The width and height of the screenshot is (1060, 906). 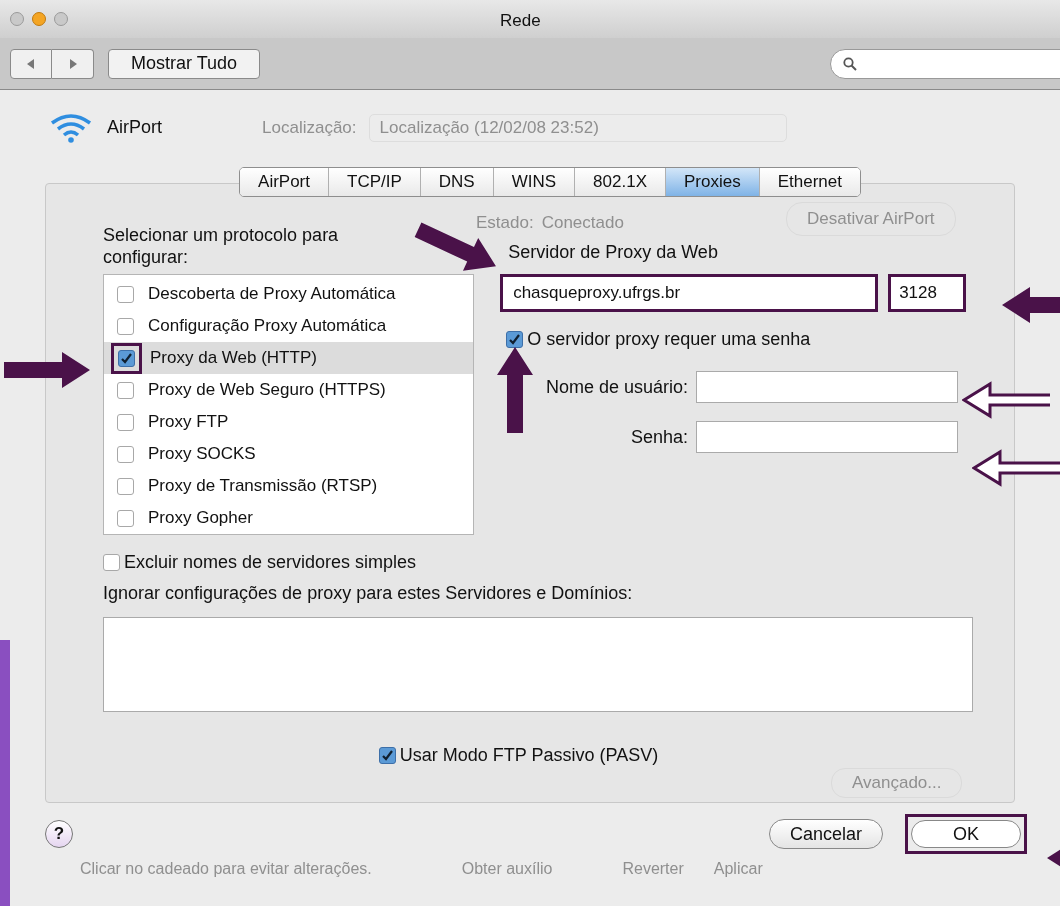 I want to click on zoom-button, so click(x=61, y=19).